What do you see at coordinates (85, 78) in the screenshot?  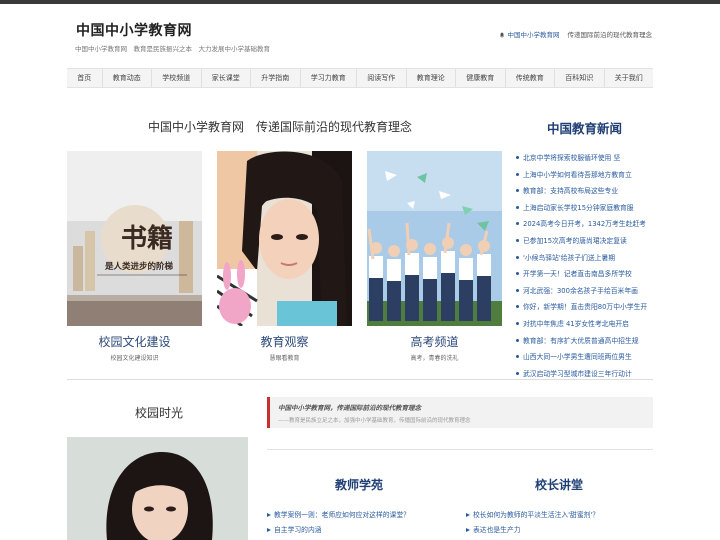 I see `nav-item-home: 首页` at bounding box center [85, 78].